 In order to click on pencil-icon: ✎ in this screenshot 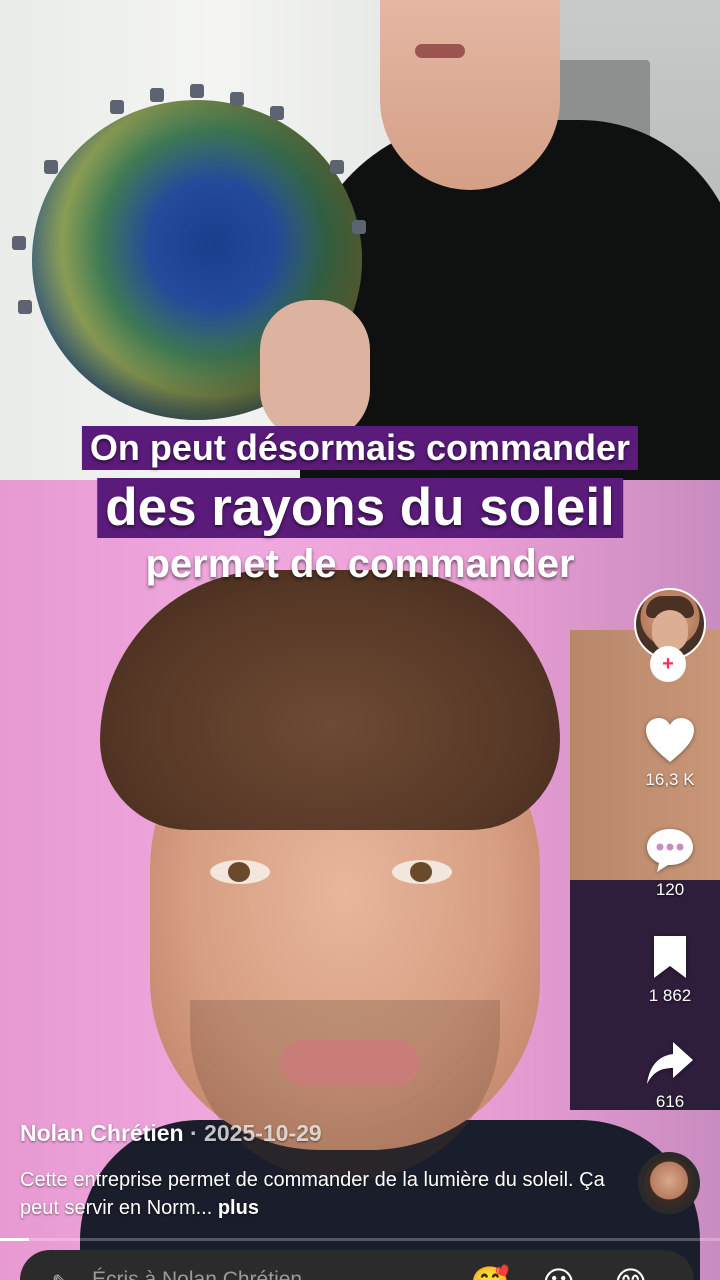, I will do `click(60, 1275)`.